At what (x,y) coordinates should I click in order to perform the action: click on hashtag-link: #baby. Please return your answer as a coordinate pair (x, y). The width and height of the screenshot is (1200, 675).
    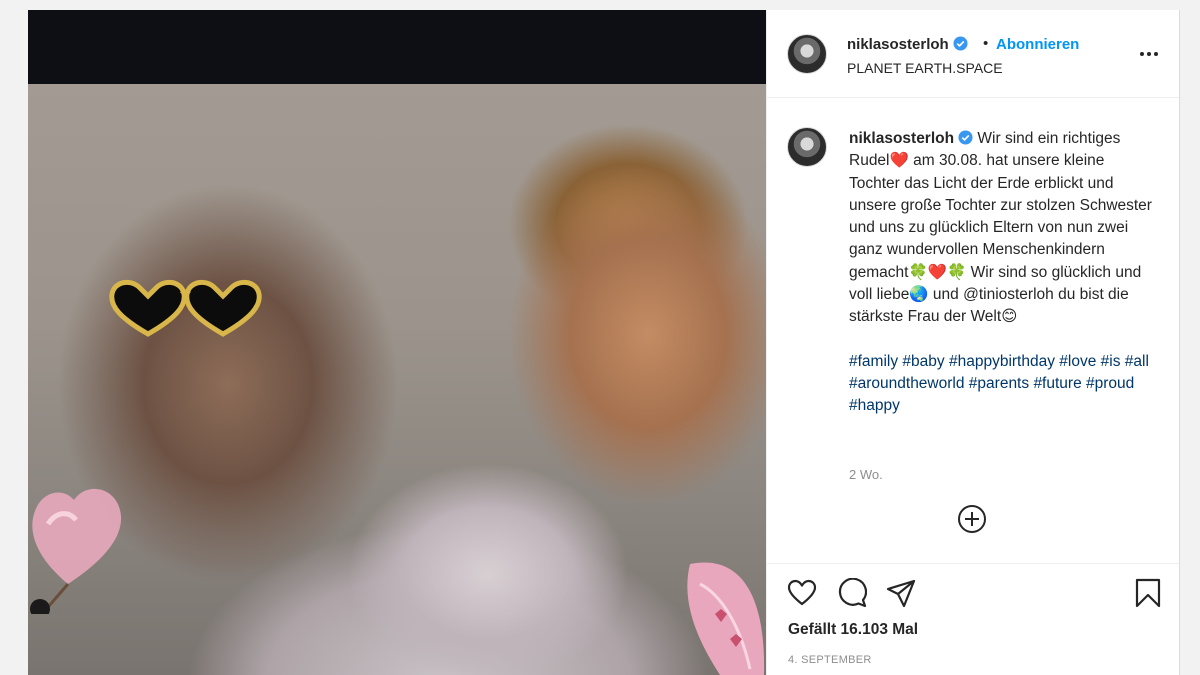
    Looking at the image, I should click on (923, 361).